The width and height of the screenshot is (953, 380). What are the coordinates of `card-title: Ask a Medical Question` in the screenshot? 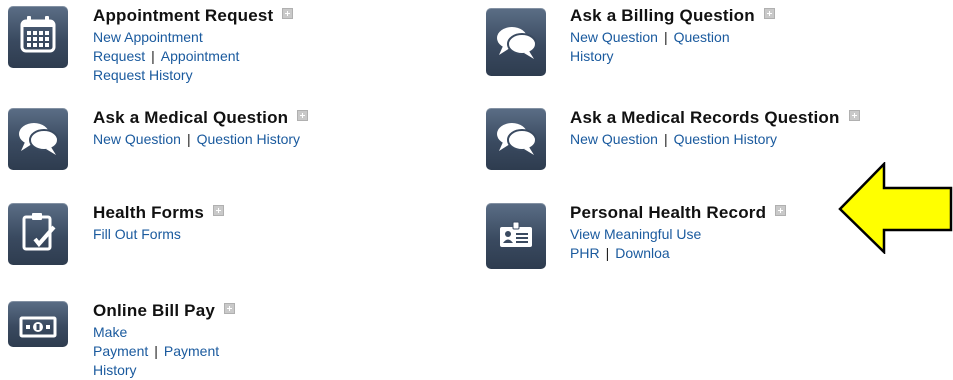 It's located at (201, 118).